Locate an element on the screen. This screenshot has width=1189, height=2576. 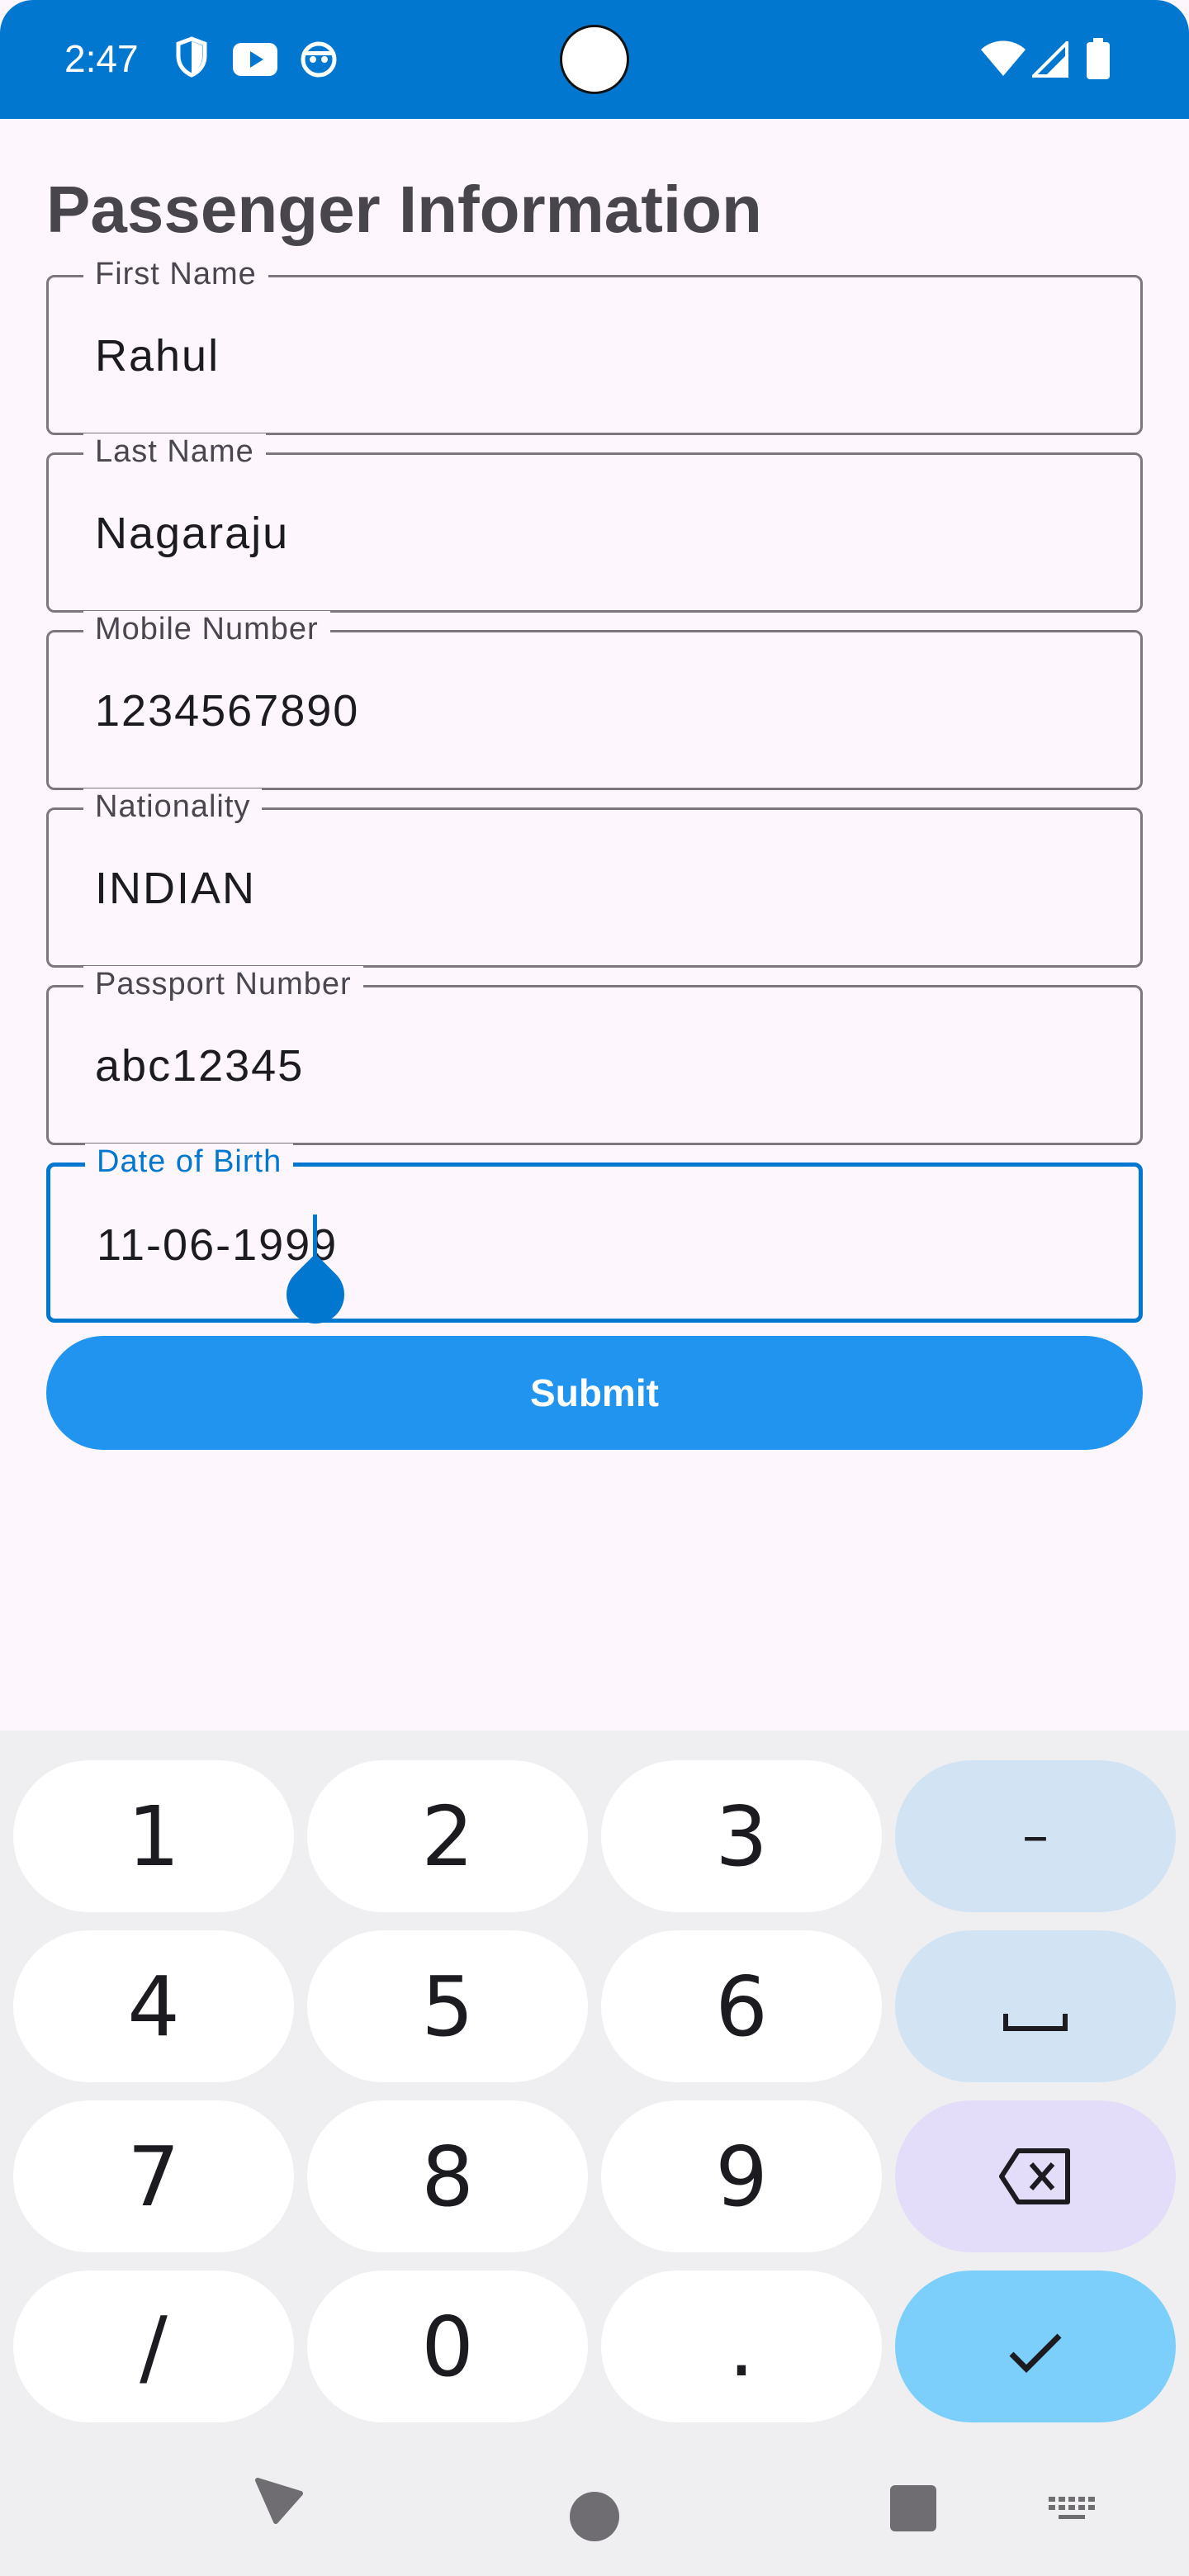
key-done is located at coordinates (1035, 2346).